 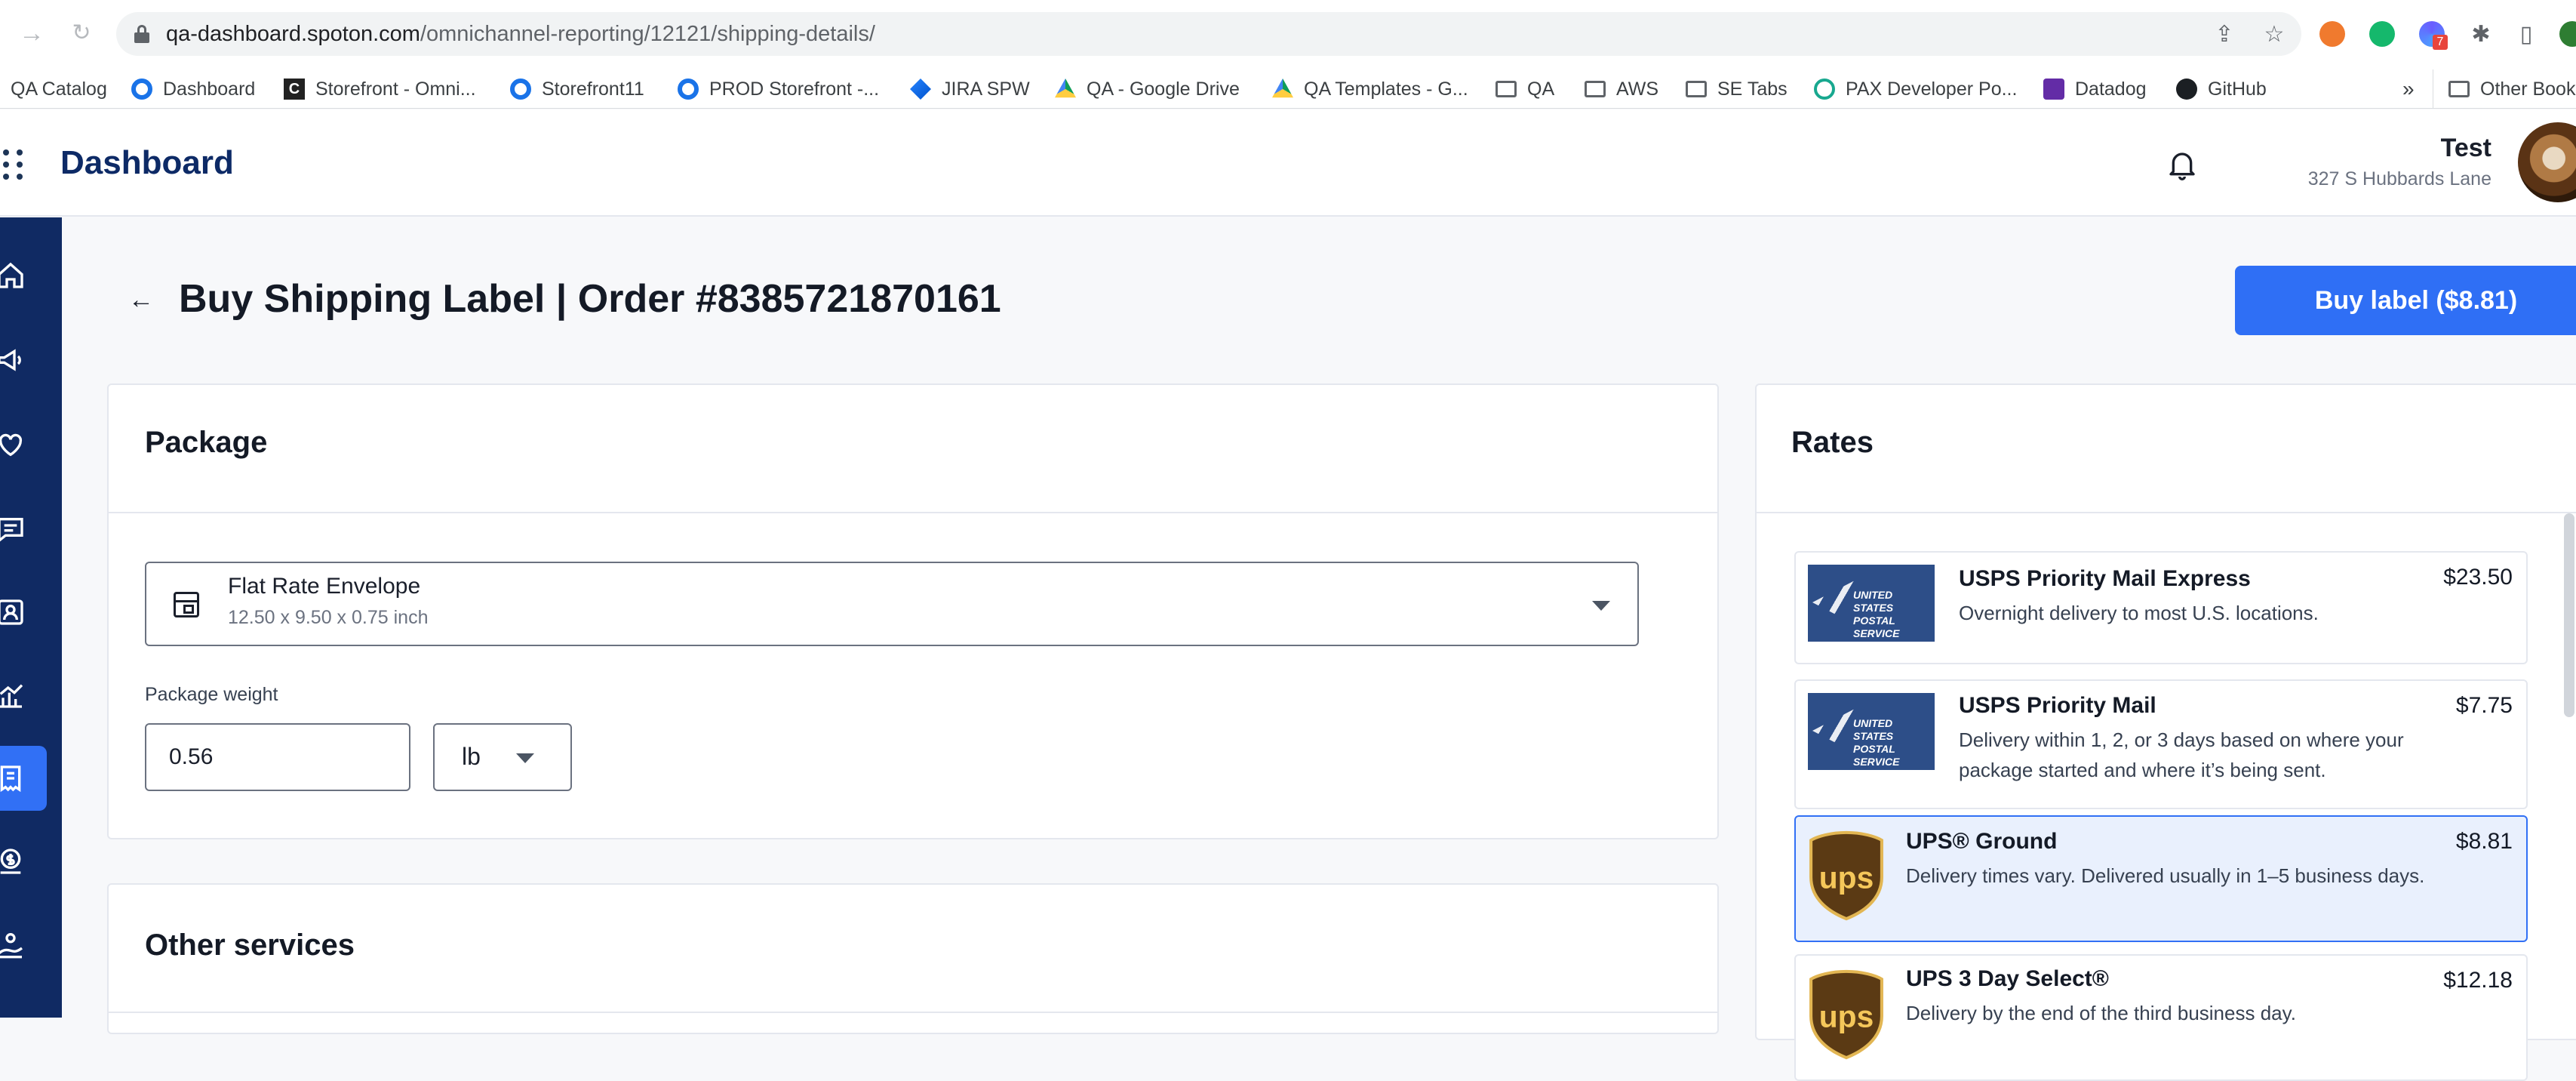 I want to click on github-icon, so click(x=2186, y=90).